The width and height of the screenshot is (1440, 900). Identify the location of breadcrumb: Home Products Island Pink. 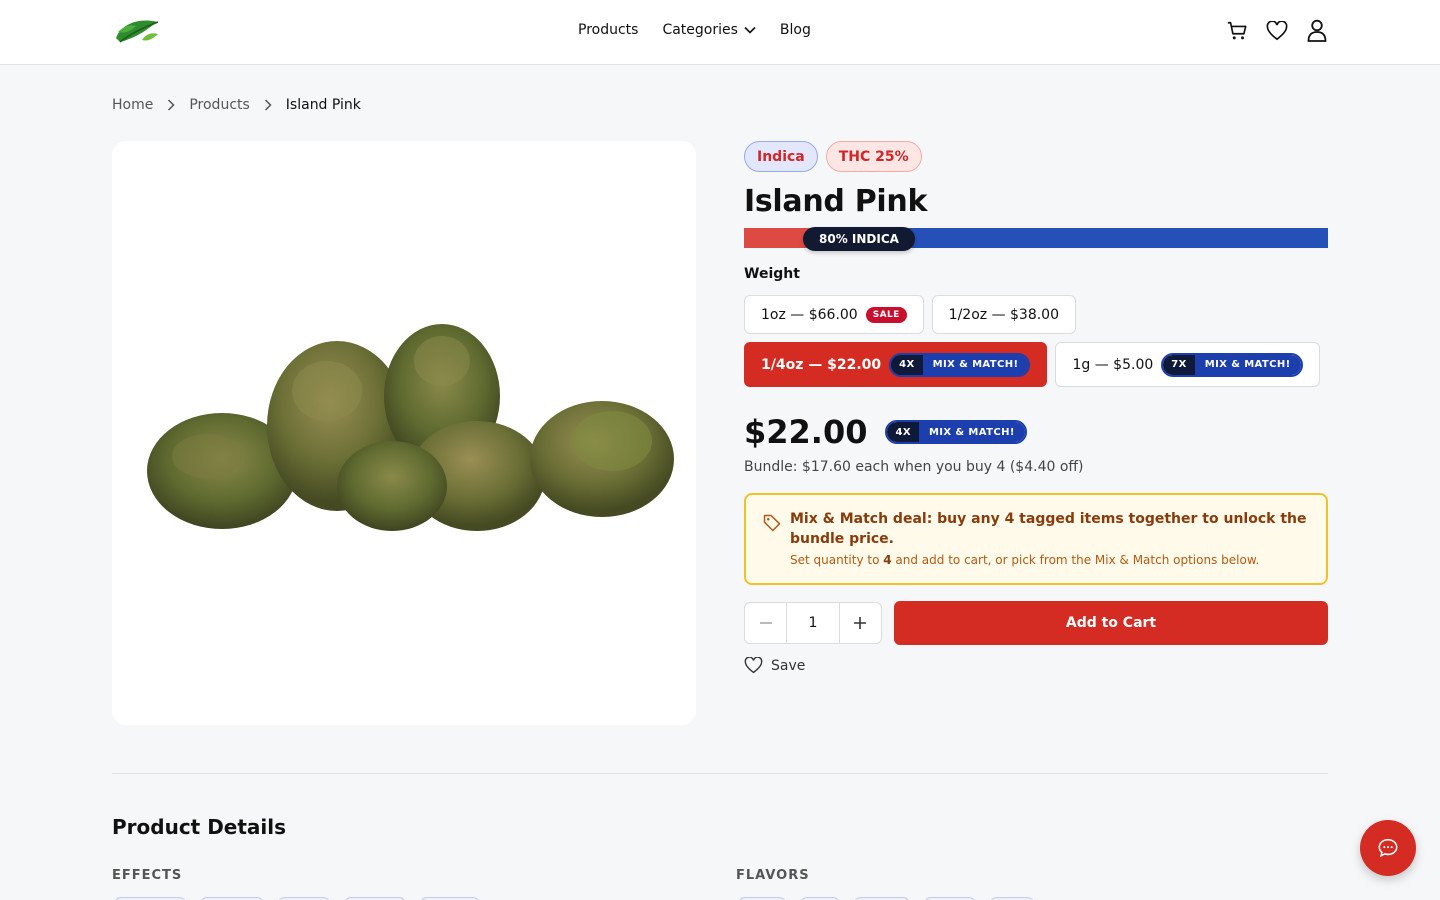
(236, 105).